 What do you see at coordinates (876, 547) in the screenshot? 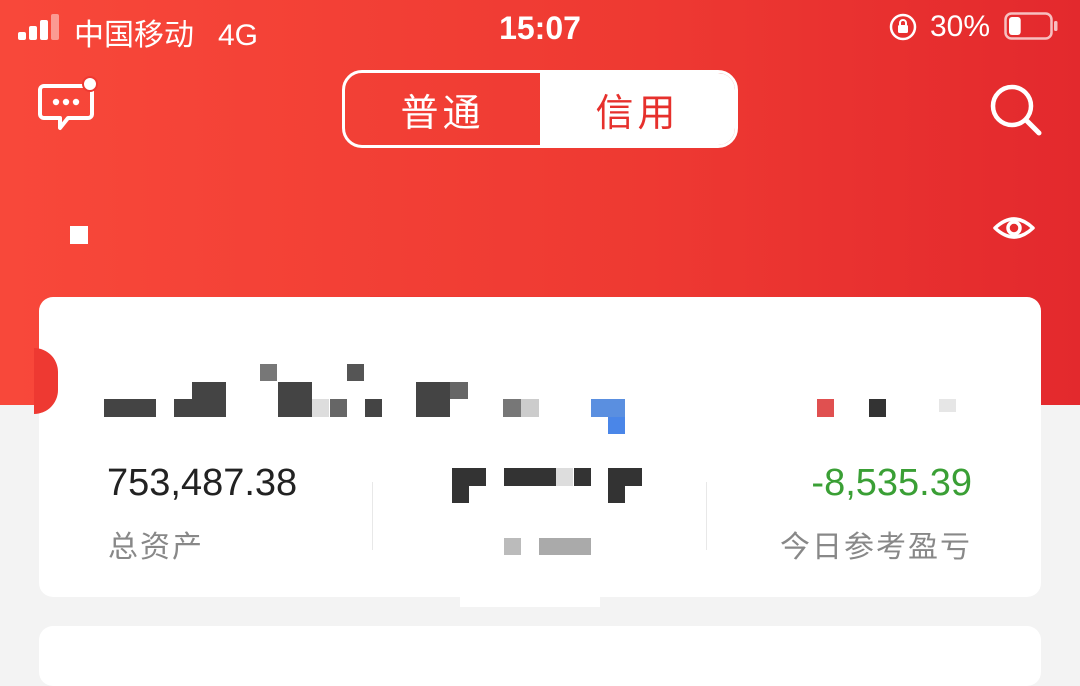
I see `daily-pnl-label: 今日参考盈亏` at bounding box center [876, 547].